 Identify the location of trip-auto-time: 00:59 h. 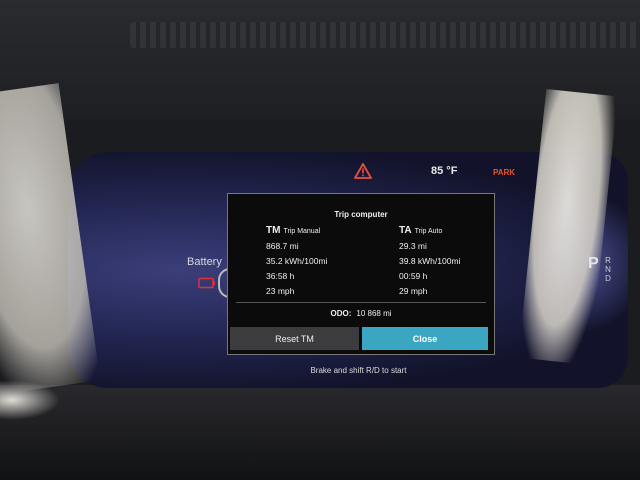
(413, 276).